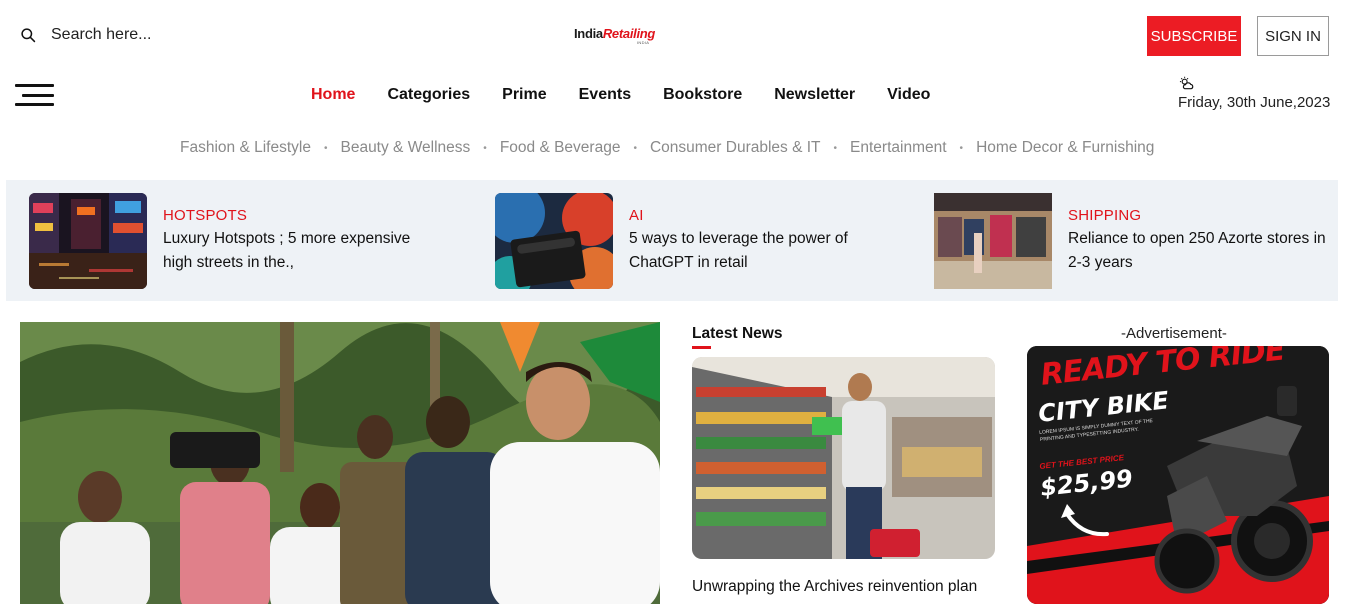  What do you see at coordinates (298, 215) in the screenshot?
I see `featured-tag: HOTSPOTS` at bounding box center [298, 215].